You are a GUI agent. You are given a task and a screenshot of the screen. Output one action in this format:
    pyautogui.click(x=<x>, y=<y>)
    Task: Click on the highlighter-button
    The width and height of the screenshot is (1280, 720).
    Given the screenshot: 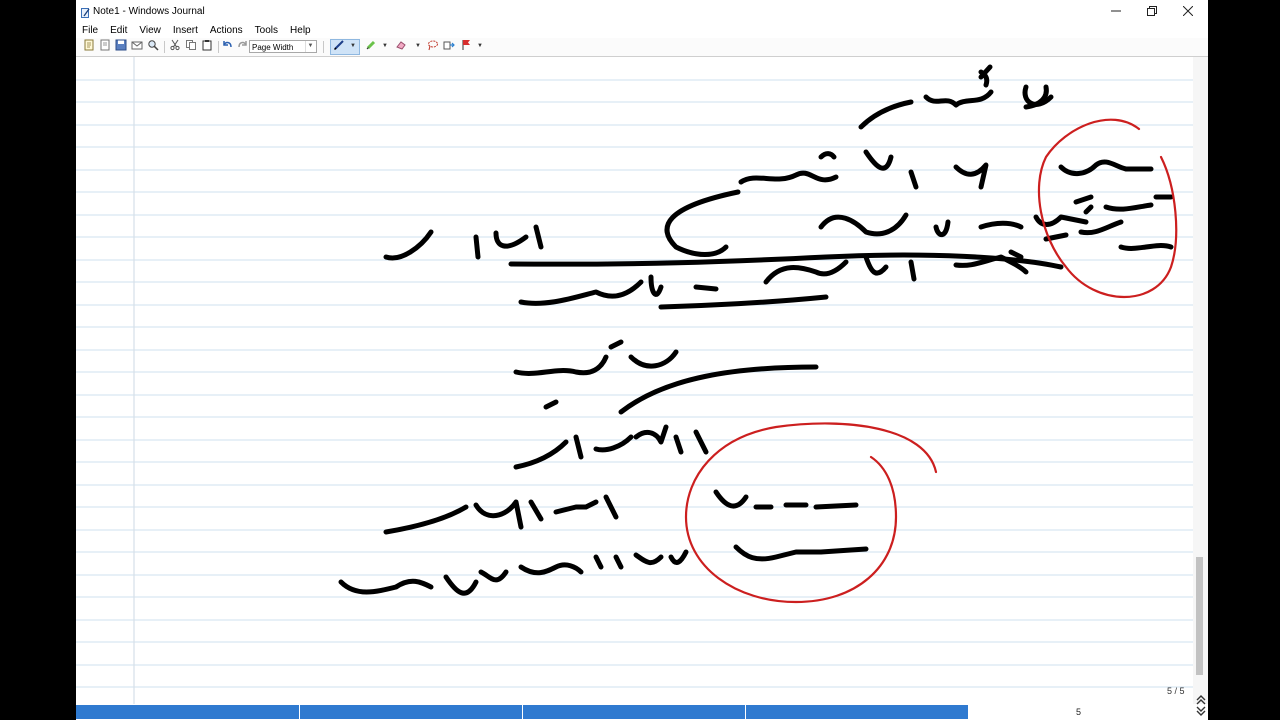 What is the action you would take?
    pyautogui.click(x=371, y=47)
    